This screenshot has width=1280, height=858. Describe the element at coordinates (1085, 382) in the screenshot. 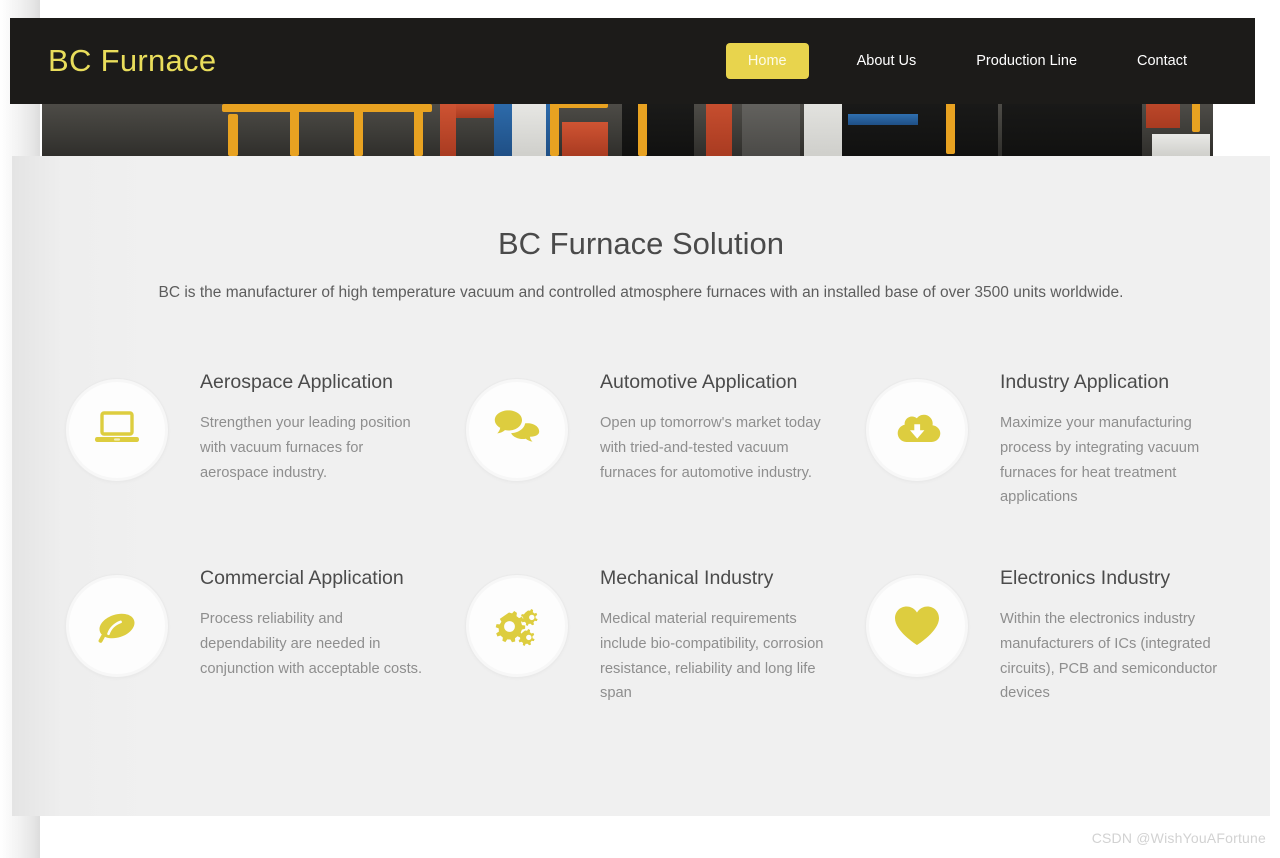

I see `feature-card-title: Industry Application` at that location.